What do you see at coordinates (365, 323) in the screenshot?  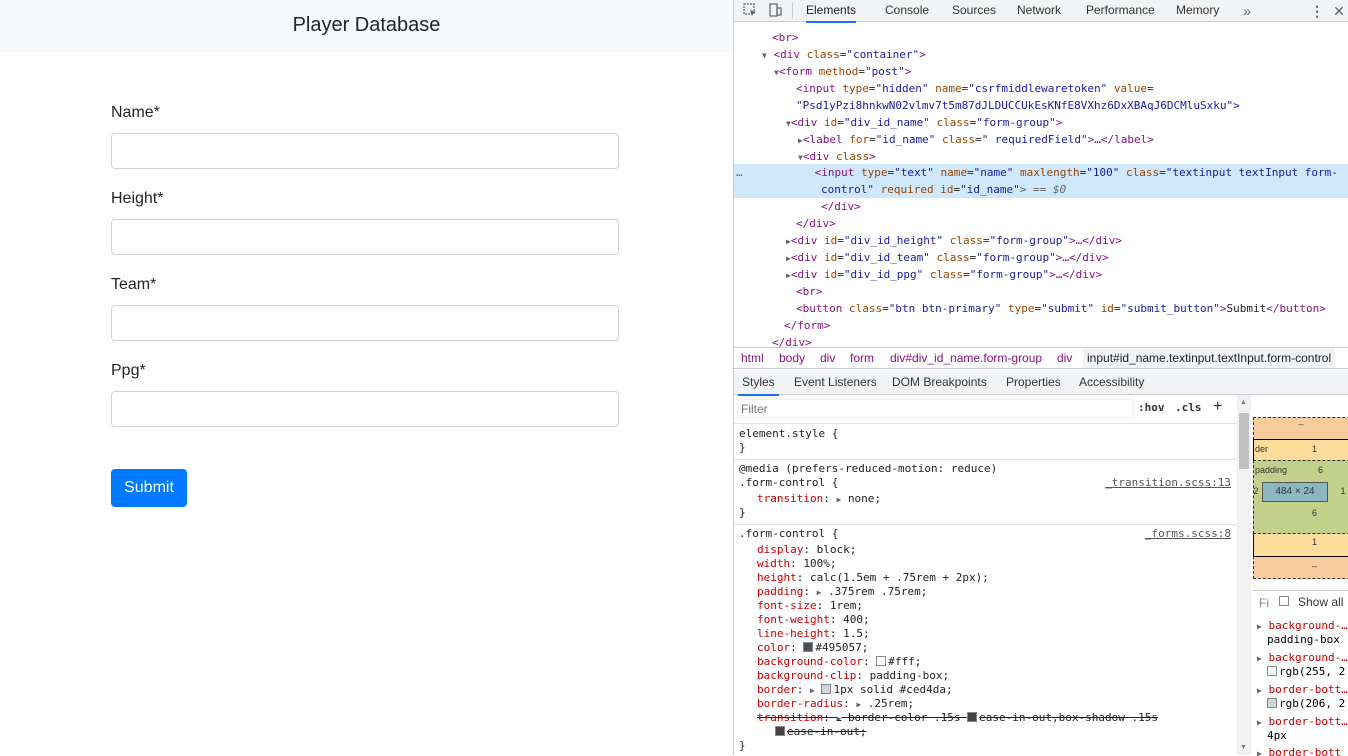 I see `team-input` at bounding box center [365, 323].